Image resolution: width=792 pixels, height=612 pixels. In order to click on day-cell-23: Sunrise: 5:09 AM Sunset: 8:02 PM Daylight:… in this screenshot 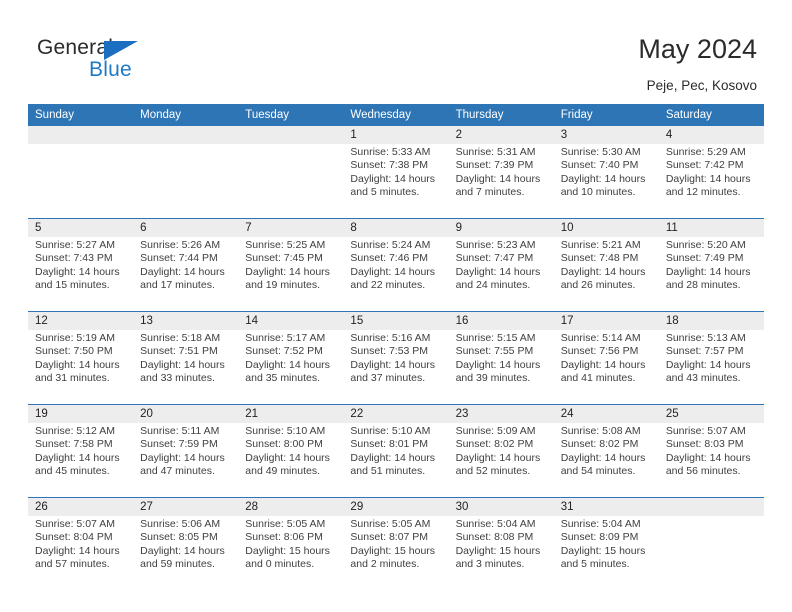, I will do `click(501, 460)`.